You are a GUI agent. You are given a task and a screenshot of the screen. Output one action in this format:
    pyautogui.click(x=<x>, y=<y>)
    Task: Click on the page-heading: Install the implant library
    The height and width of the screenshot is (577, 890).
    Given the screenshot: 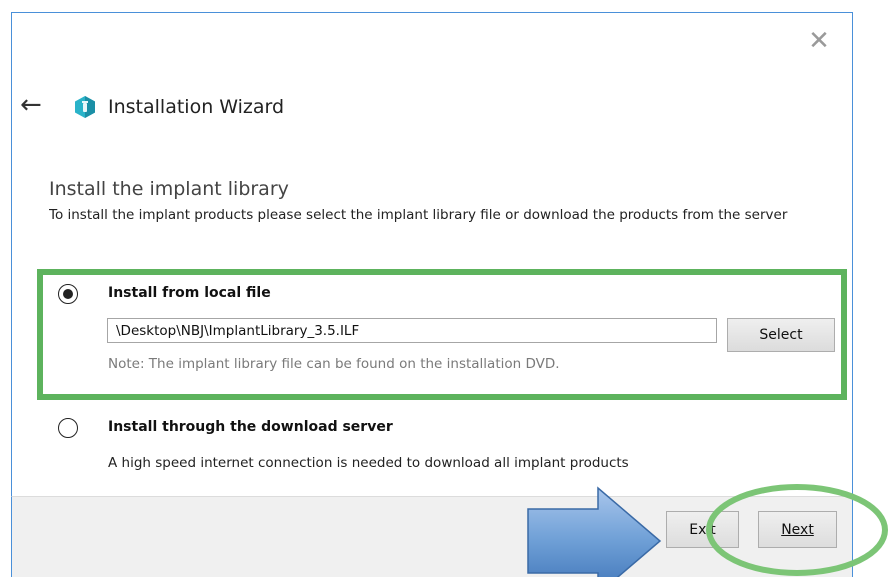 What is the action you would take?
    pyautogui.click(x=169, y=189)
    